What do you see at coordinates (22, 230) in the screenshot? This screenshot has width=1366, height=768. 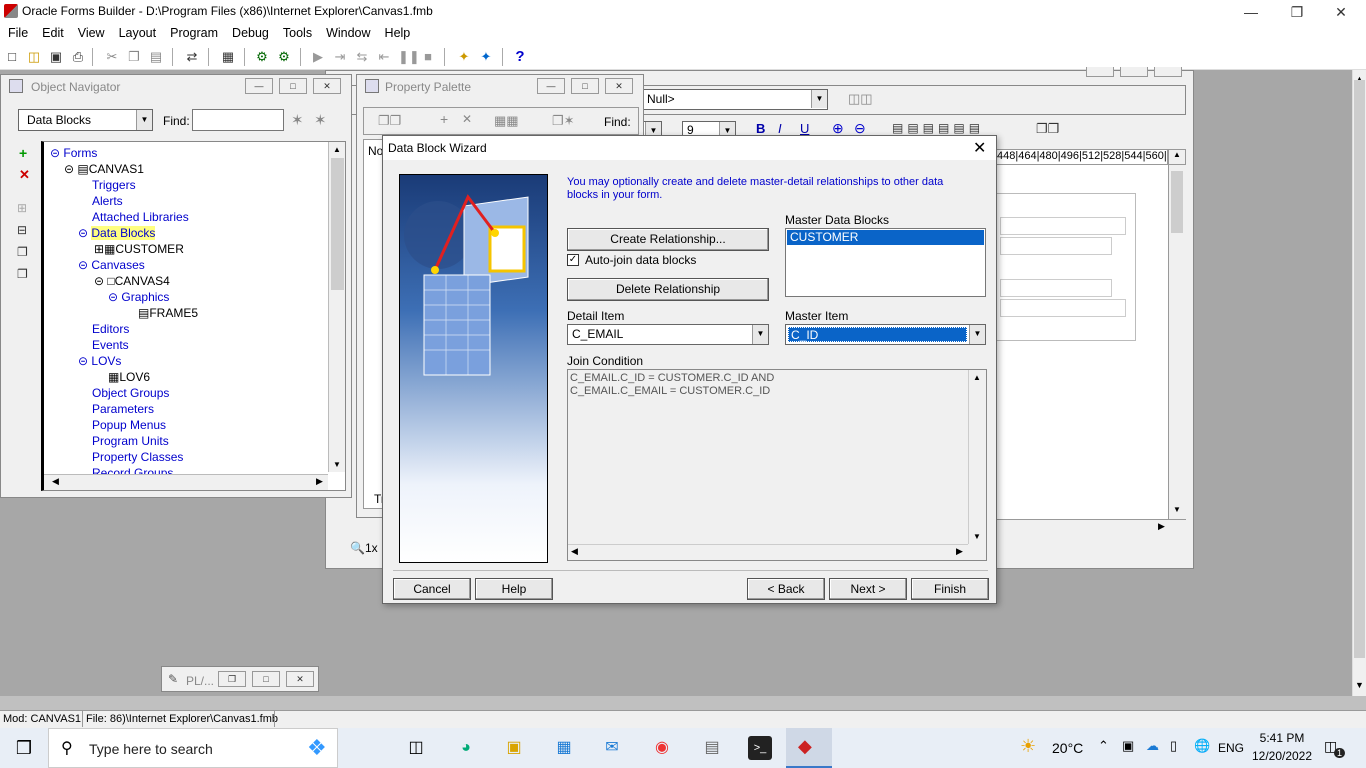 I see `collapse-icon: ⊟` at bounding box center [22, 230].